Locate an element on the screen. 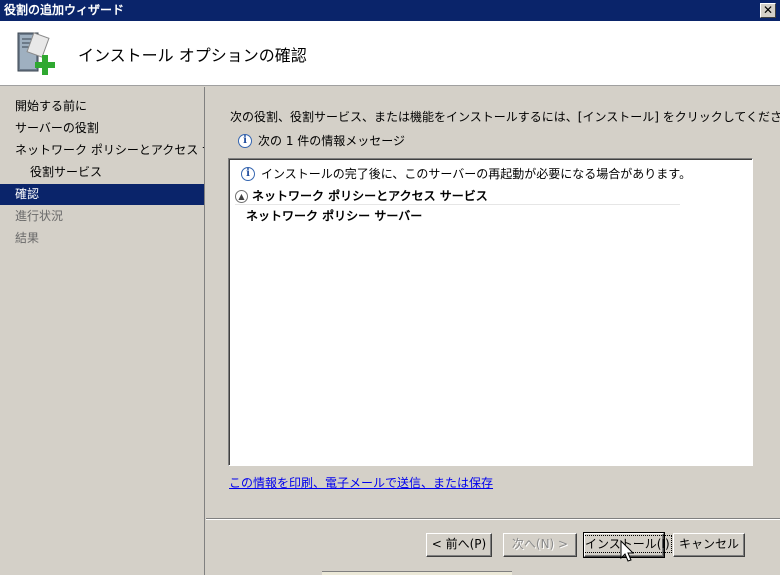  next-button-label: 次へ(N) > is located at coordinates (540, 544).